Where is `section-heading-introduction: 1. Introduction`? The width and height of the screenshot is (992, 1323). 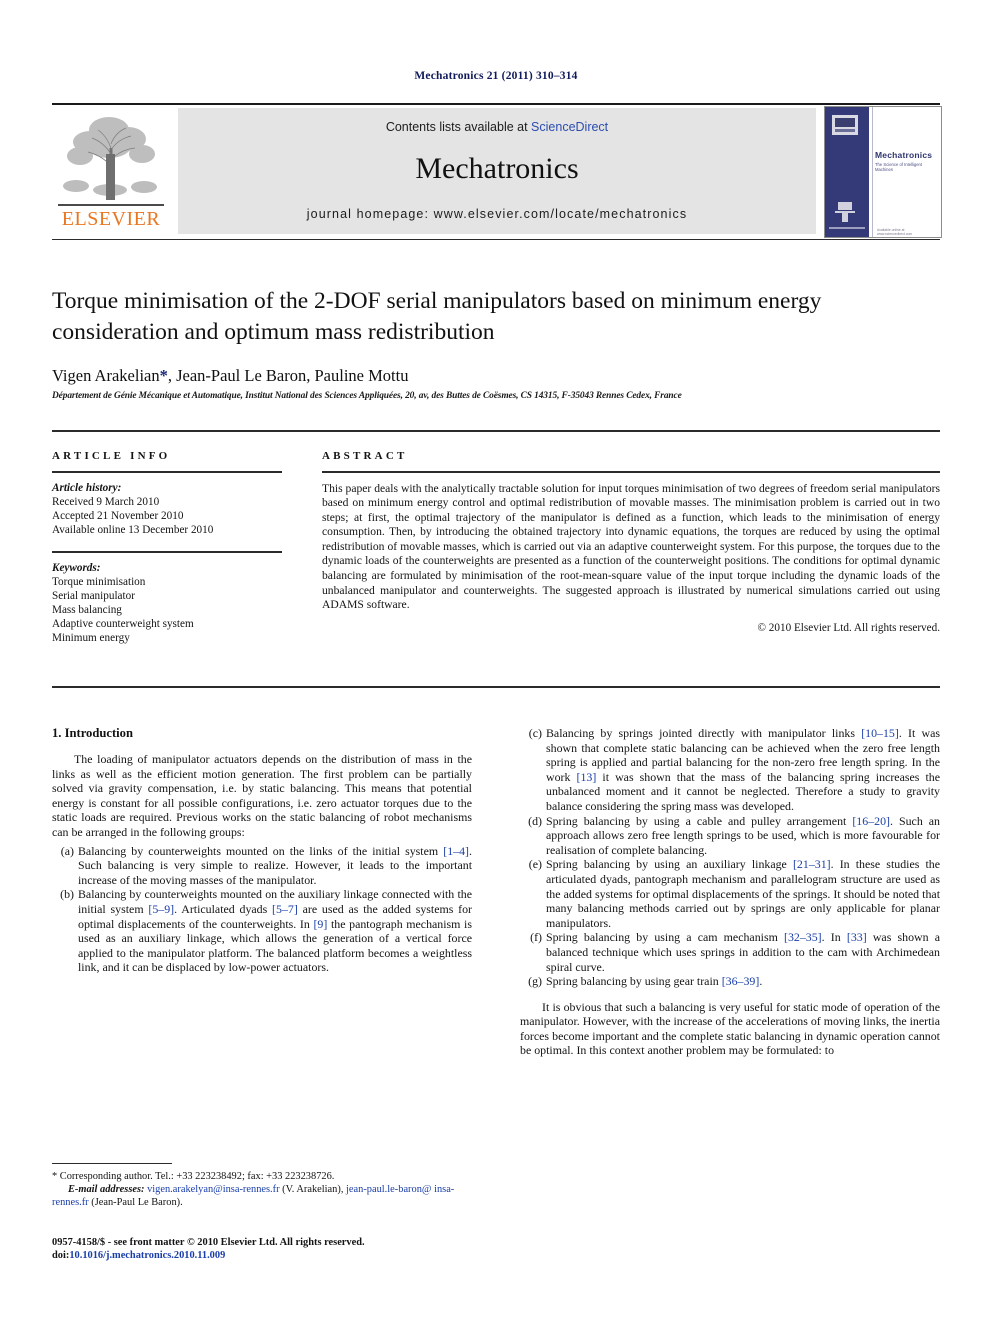 section-heading-introduction: 1. Introduction is located at coordinates (92, 733).